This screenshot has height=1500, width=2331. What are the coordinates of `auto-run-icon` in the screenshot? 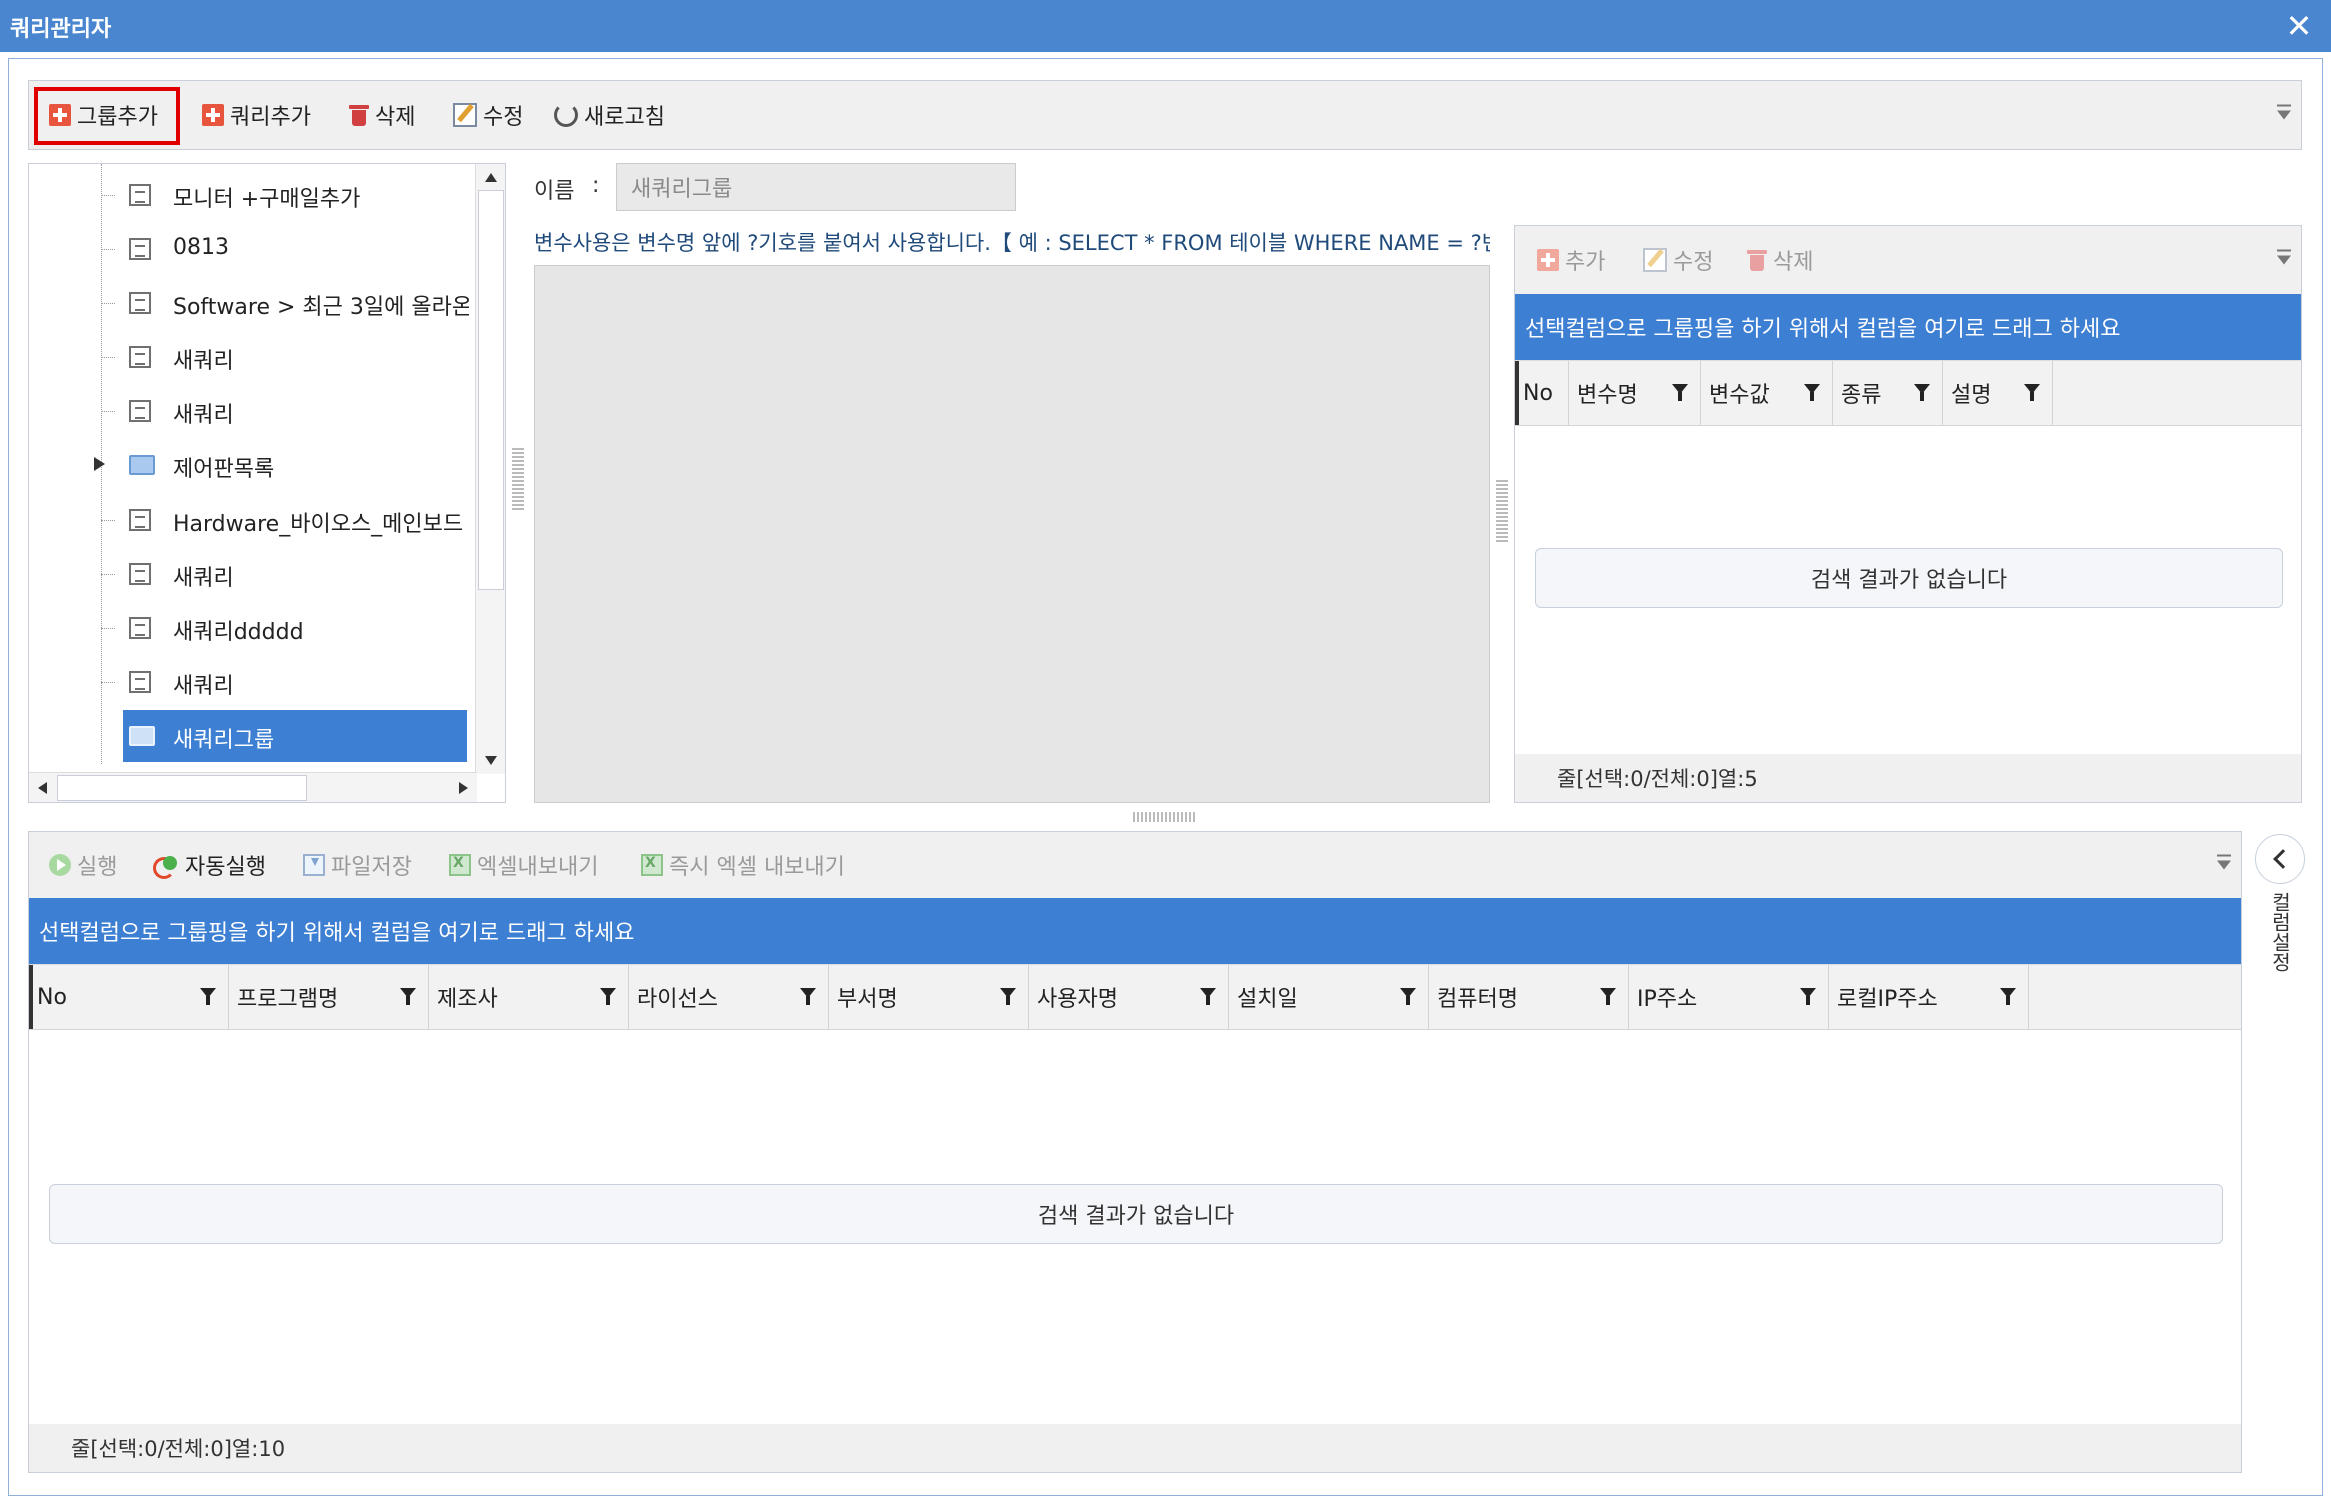 It's located at (166, 866).